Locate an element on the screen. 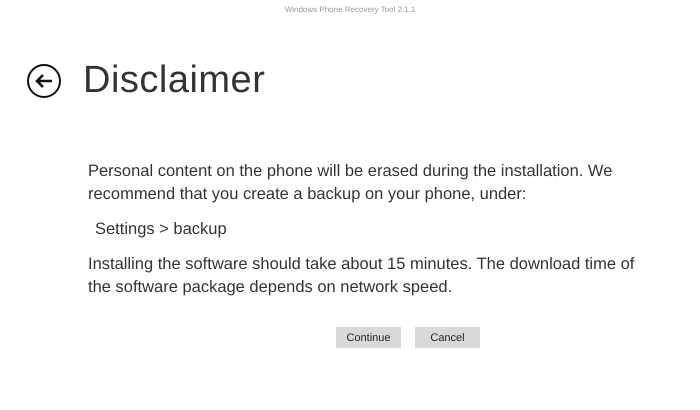 This screenshot has width=700, height=410. page-title: Disclaimer is located at coordinates (174, 80).